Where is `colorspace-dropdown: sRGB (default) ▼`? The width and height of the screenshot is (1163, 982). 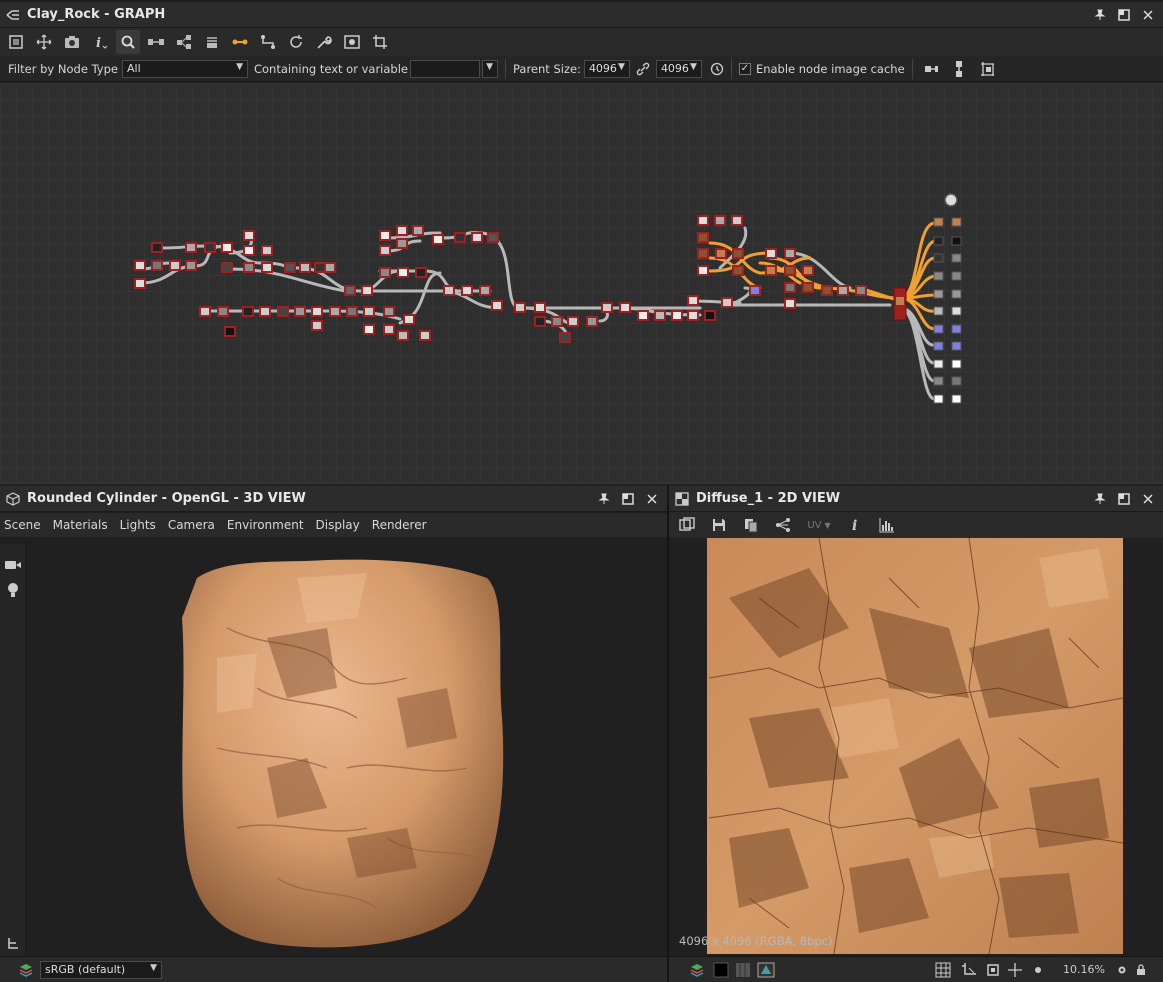
colorspace-dropdown: sRGB (default) ▼ is located at coordinates (101, 969).